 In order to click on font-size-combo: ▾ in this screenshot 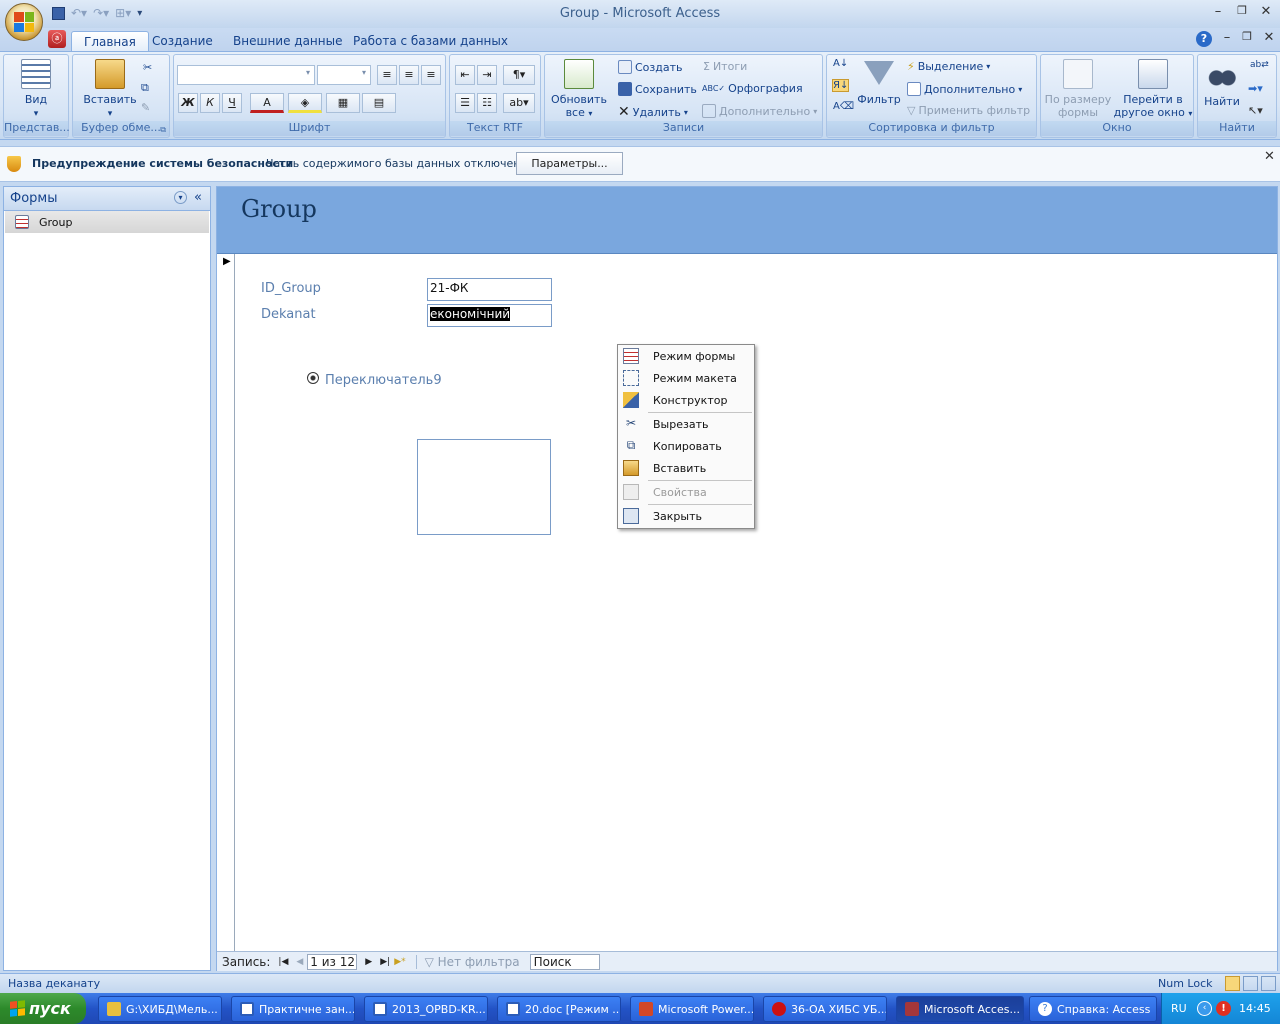, I will do `click(344, 75)`.